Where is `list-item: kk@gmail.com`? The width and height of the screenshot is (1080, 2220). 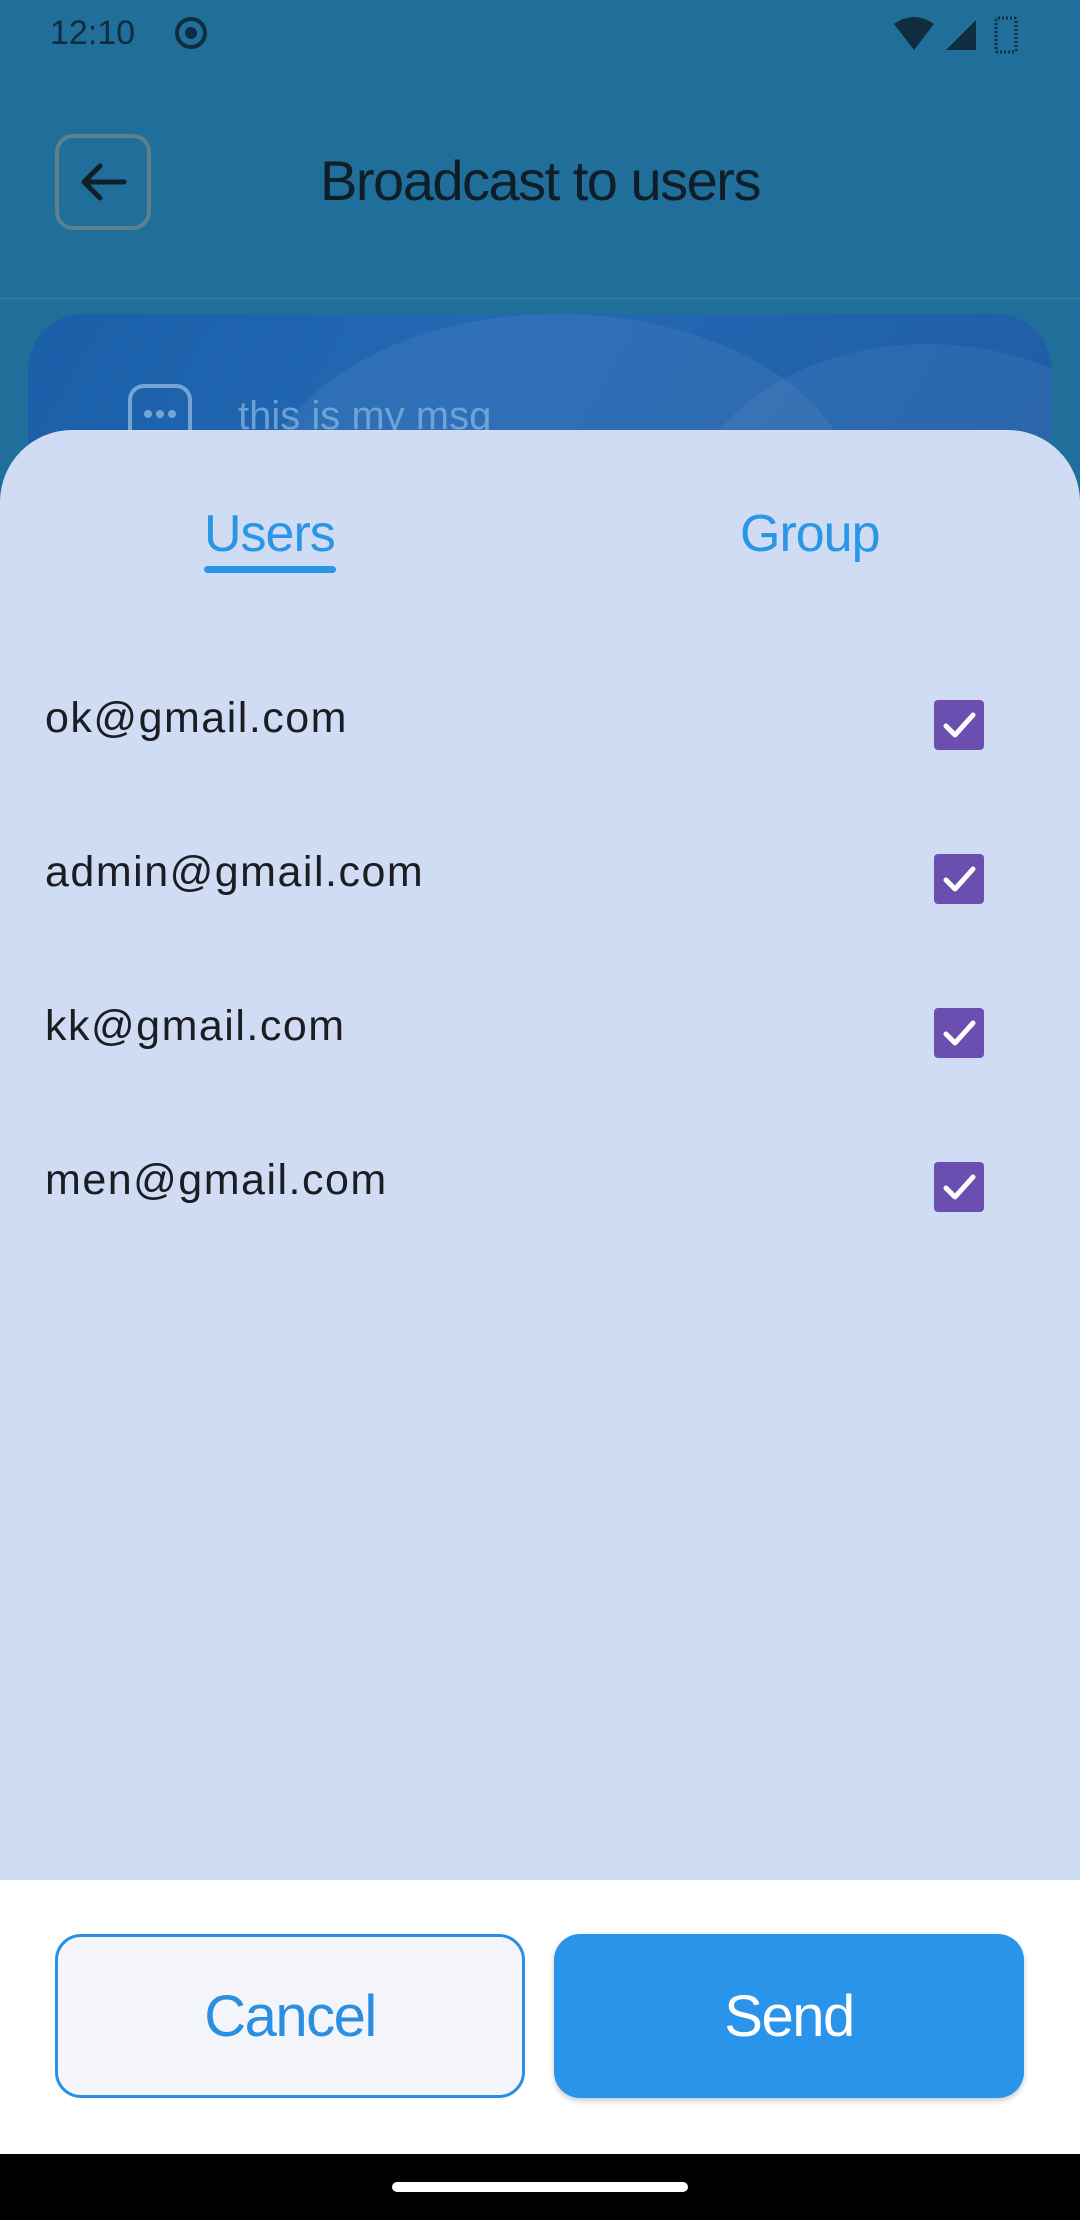 list-item: kk@gmail.com is located at coordinates (540, 1039).